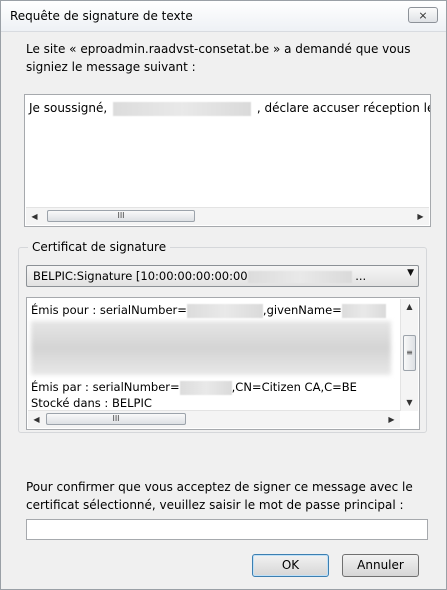  I want to click on message-horizontal-scrollbar: ◀ III ▶, so click(227, 216).